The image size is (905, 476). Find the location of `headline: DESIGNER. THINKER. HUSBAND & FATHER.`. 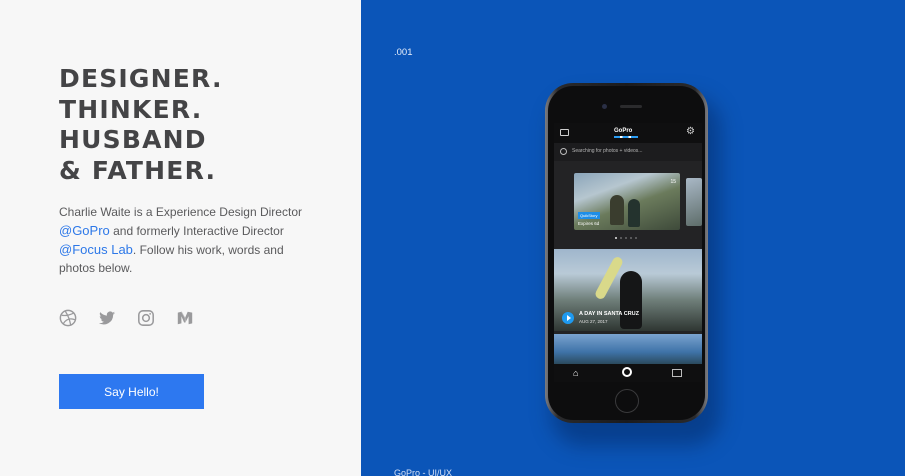

headline: DESIGNER. THINKER. HUSBAND & FATHER. is located at coordinates (204, 125).